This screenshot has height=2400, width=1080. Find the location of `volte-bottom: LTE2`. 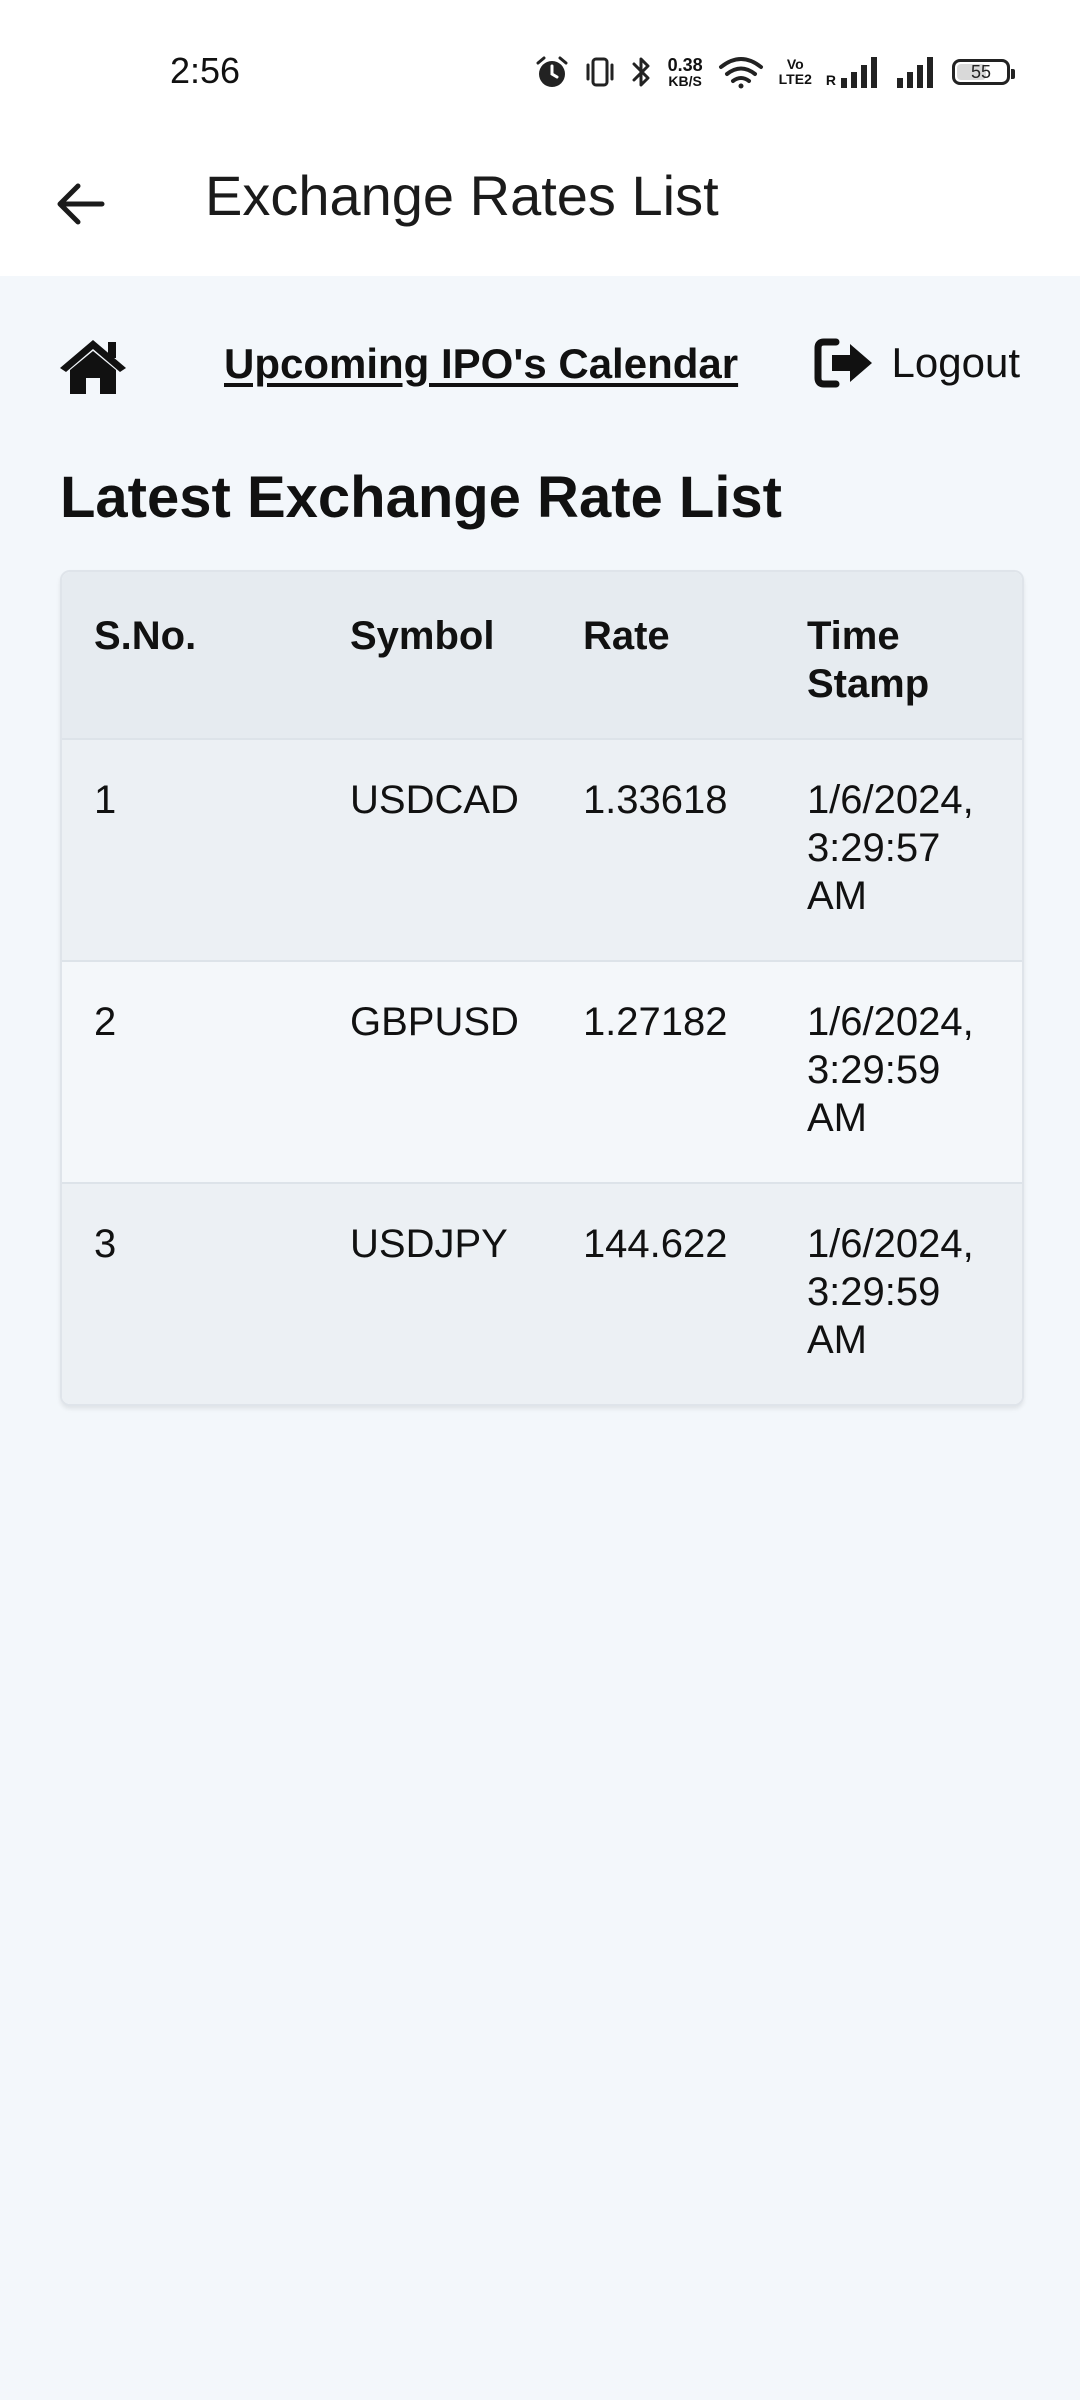

volte-bottom: LTE2 is located at coordinates (795, 79).